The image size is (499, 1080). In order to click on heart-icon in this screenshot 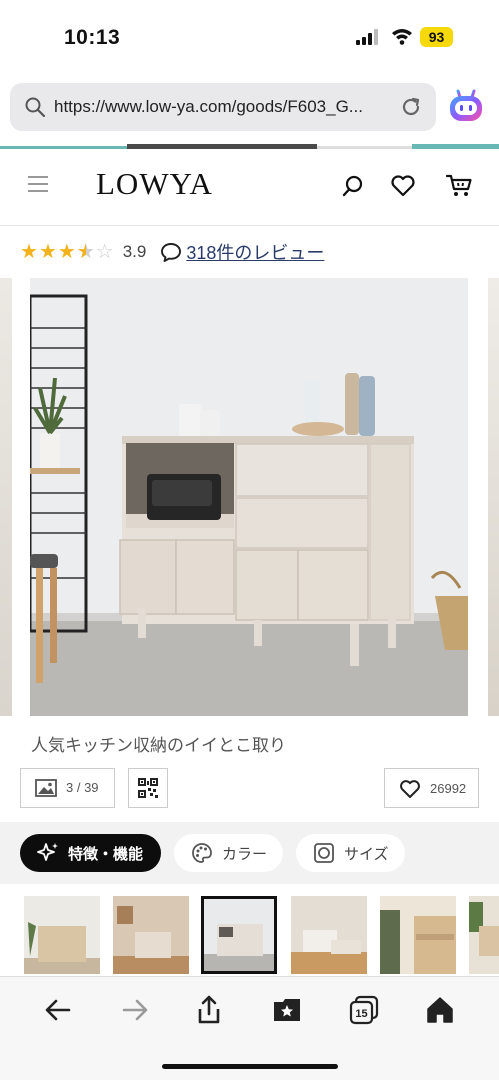, I will do `click(410, 789)`.